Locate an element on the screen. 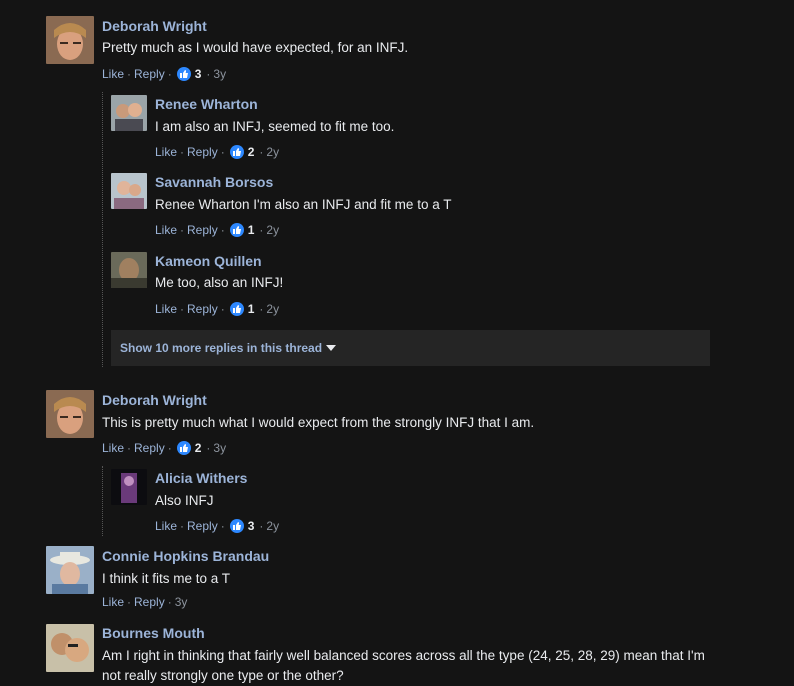 Image resolution: width=794 pixels, height=686 pixels. comment-actions: Like · Reply · 2 · 2y is located at coordinates (217, 152).